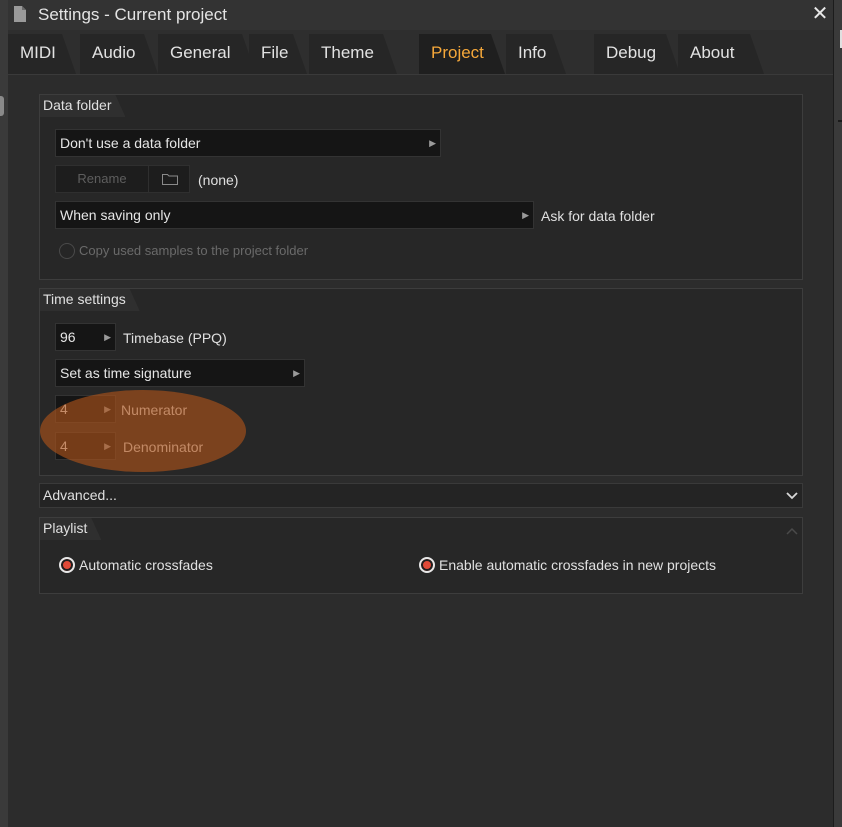 This screenshot has width=842, height=827. I want to click on rename-button: Rename, so click(102, 179).